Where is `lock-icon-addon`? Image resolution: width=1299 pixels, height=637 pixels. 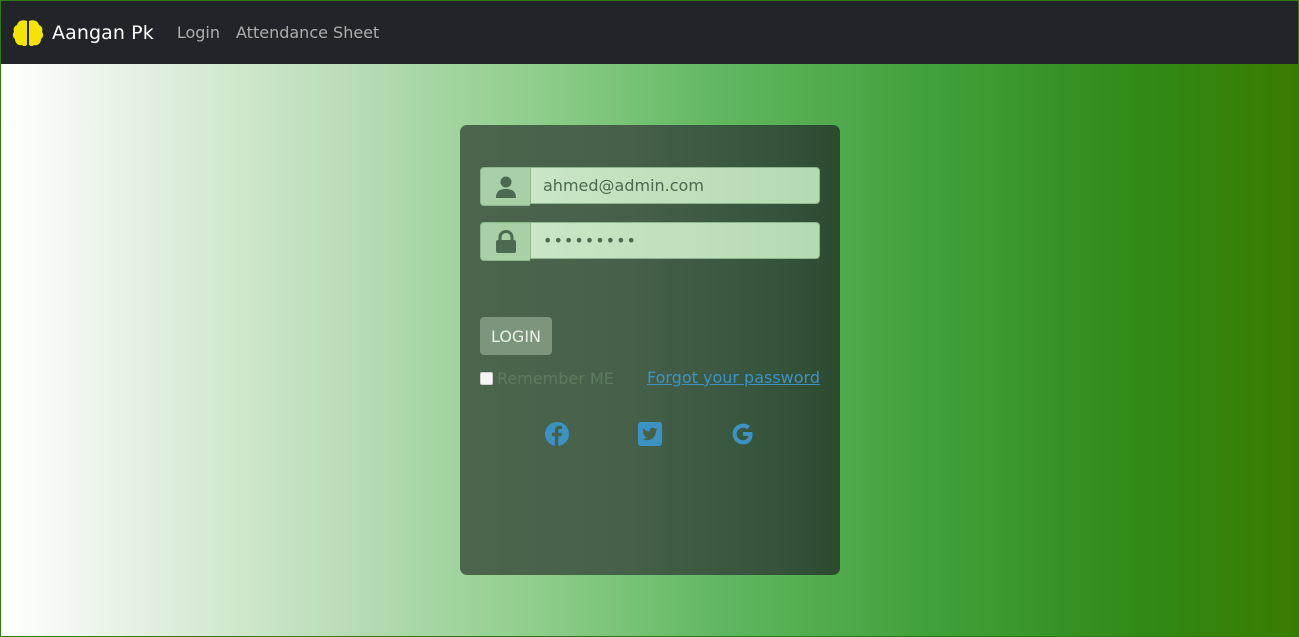 lock-icon-addon is located at coordinates (505, 241).